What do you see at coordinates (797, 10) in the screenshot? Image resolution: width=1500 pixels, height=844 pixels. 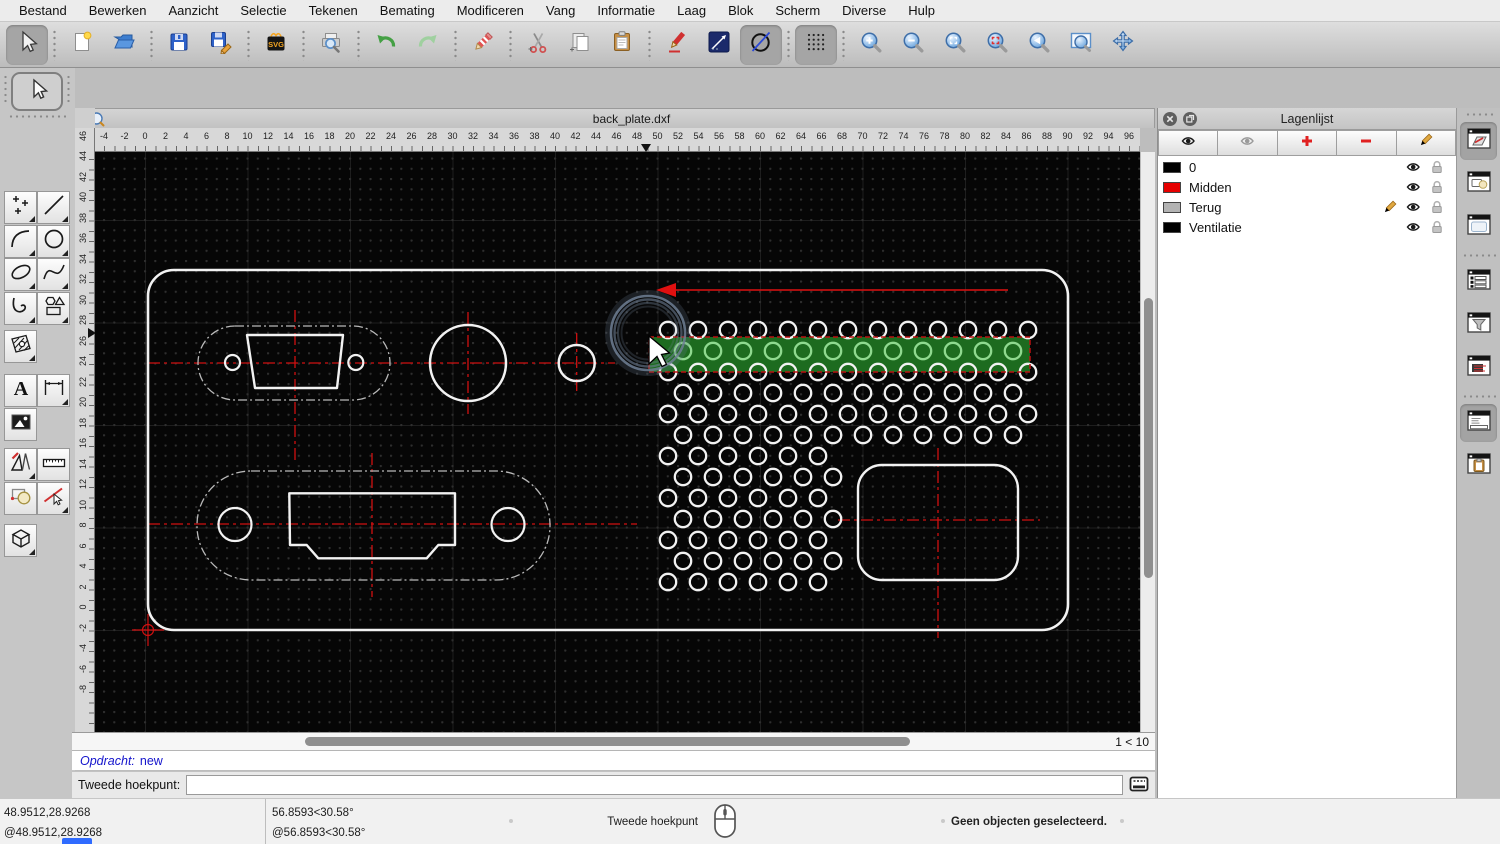 I see `menu-item-scherm: Scherm` at bounding box center [797, 10].